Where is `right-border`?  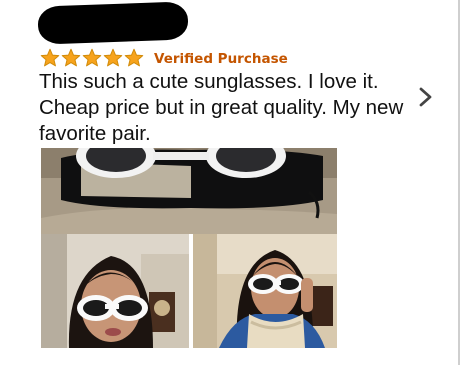 right-border is located at coordinates (459, 182).